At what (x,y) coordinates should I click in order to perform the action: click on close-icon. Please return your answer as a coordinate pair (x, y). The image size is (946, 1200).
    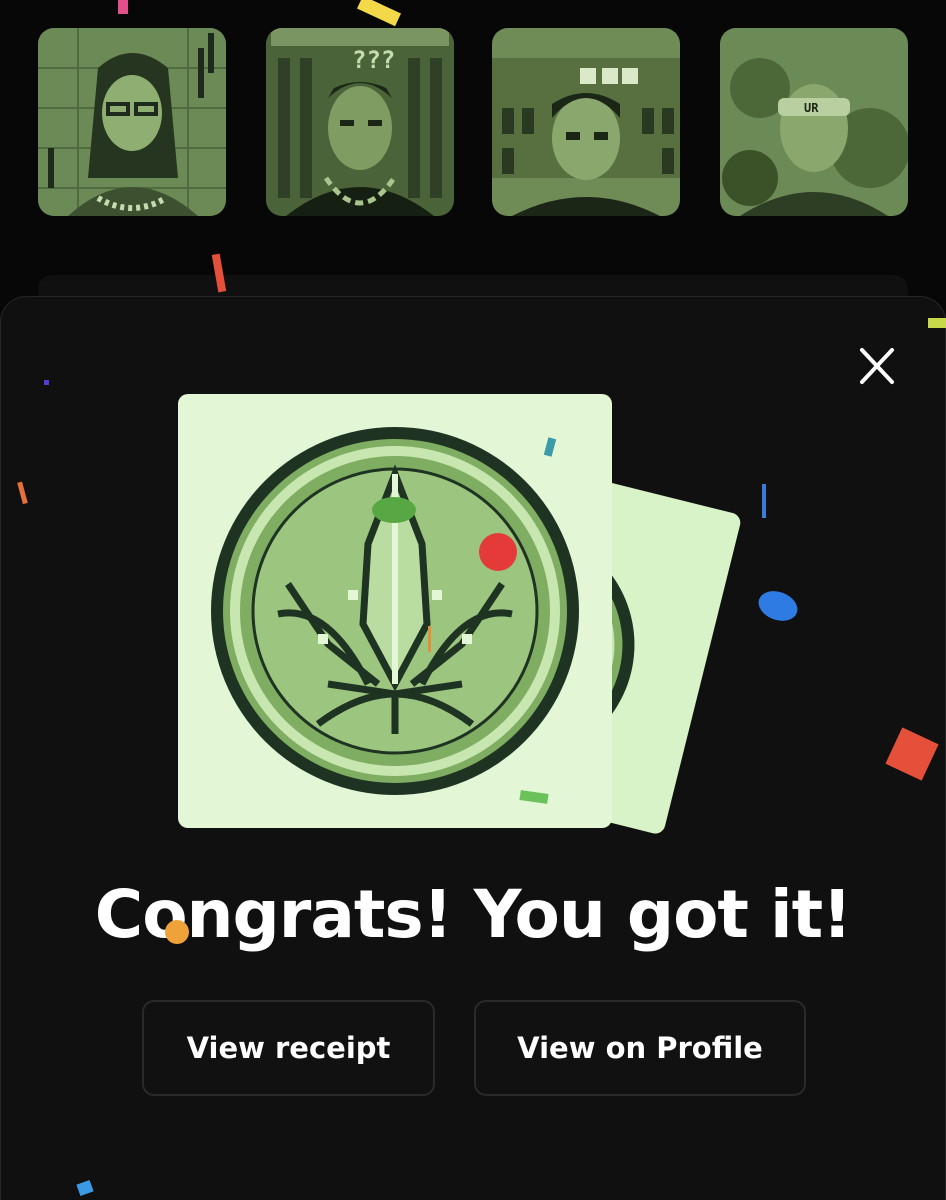
    Looking at the image, I should click on (877, 366).